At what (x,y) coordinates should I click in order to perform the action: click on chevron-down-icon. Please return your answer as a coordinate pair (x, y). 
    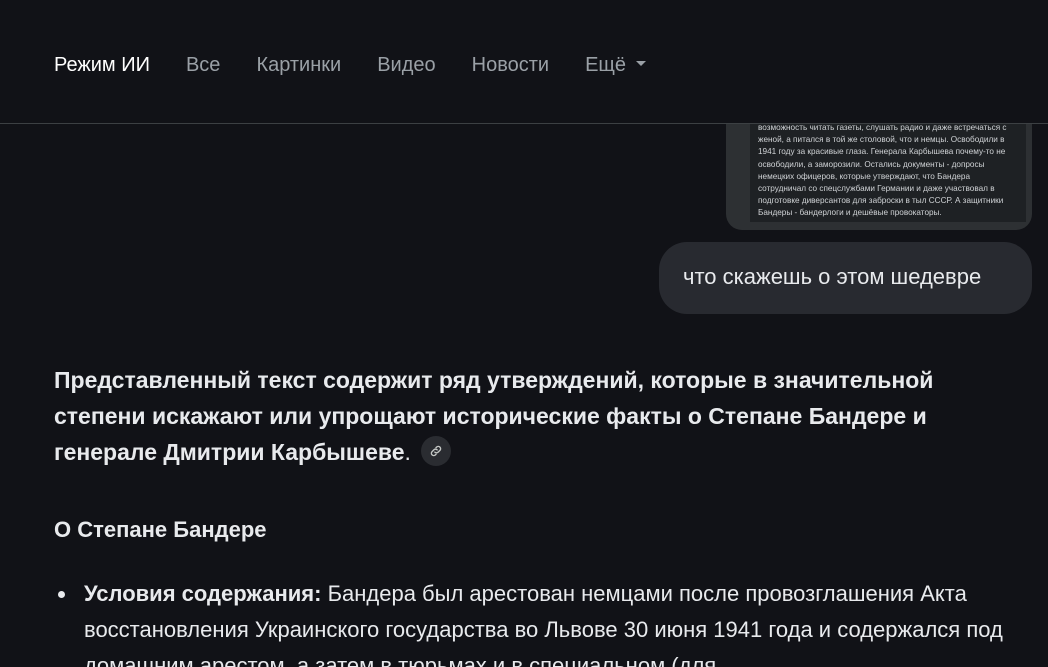
    Looking at the image, I should click on (640, 64).